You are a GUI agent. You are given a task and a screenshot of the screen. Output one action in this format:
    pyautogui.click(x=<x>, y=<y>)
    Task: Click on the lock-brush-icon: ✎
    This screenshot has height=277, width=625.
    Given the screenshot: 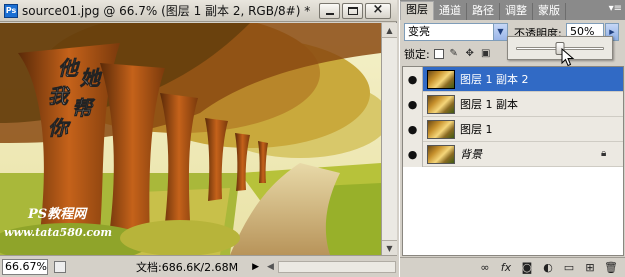 What is the action you would take?
    pyautogui.click(x=454, y=54)
    